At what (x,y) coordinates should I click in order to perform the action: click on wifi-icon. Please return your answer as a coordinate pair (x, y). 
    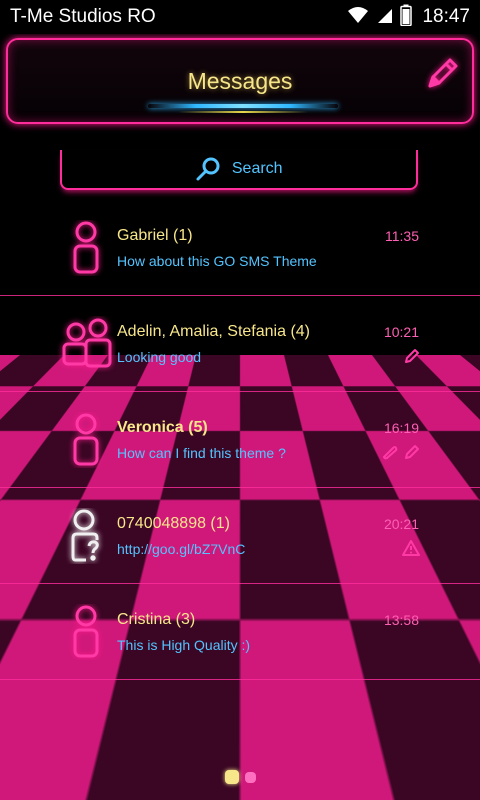
    Looking at the image, I should click on (358, 17).